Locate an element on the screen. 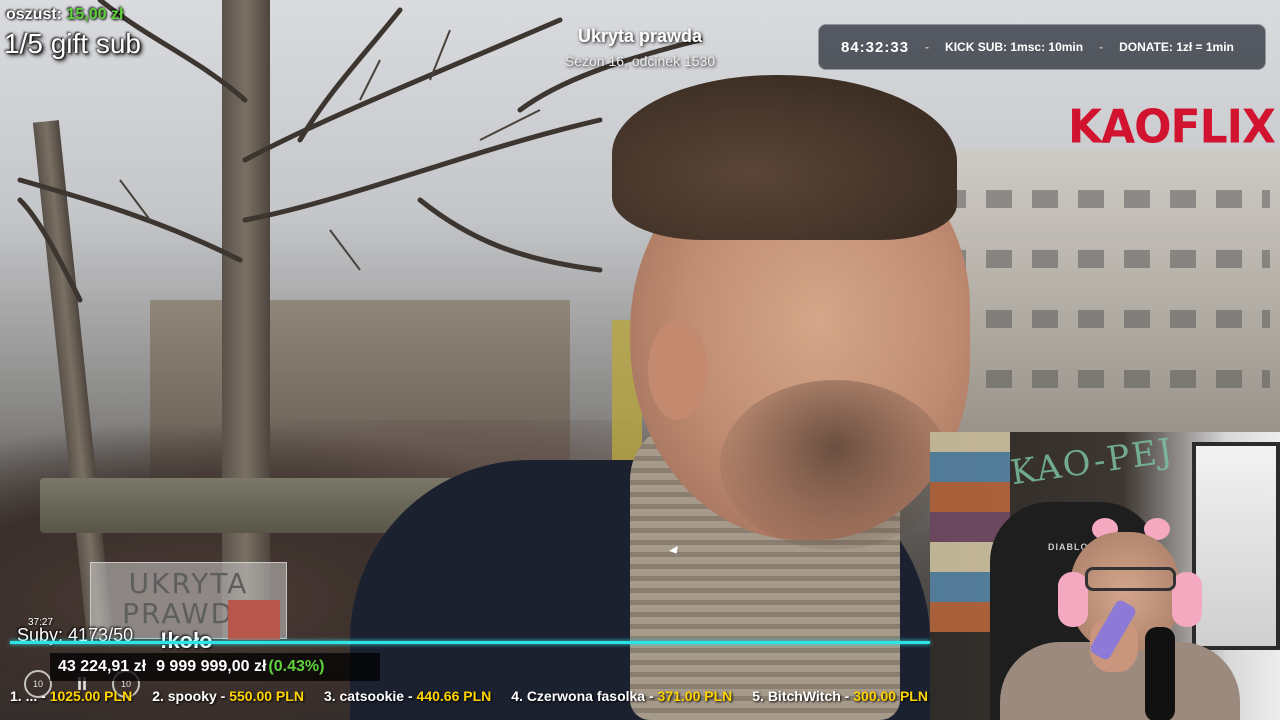  donor-amount: 440.66 PLN is located at coordinates (454, 696).